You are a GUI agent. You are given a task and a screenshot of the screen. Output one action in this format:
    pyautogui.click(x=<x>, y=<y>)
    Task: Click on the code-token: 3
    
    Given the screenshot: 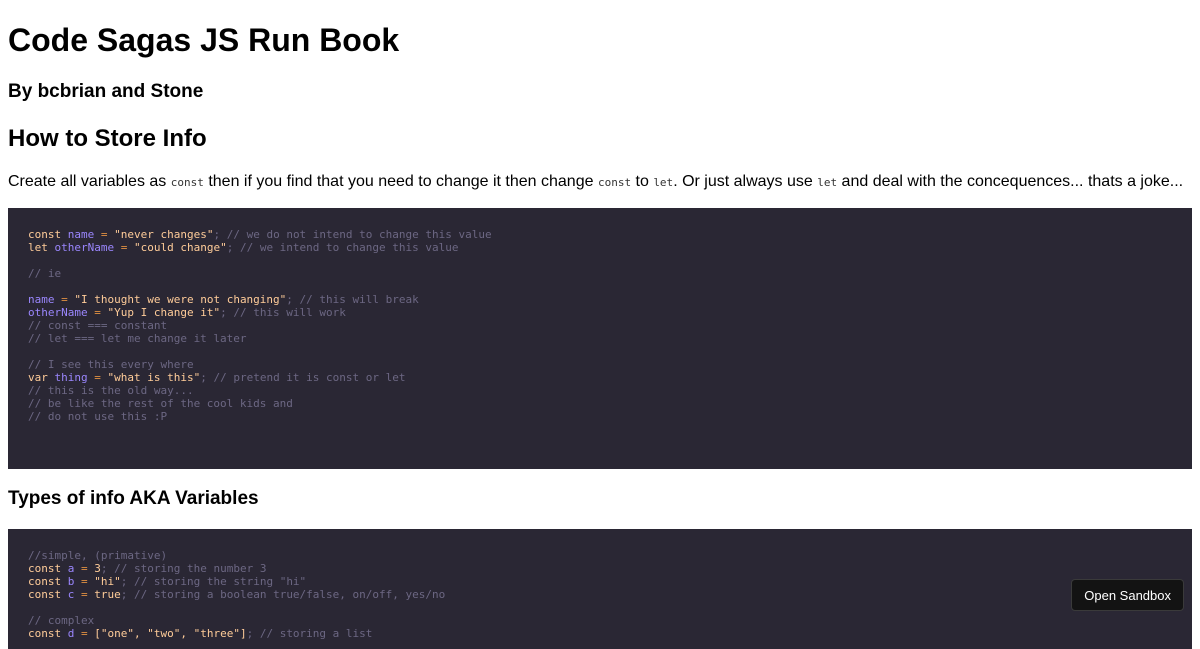 What is the action you would take?
    pyautogui.click(x=97, y=568)
    